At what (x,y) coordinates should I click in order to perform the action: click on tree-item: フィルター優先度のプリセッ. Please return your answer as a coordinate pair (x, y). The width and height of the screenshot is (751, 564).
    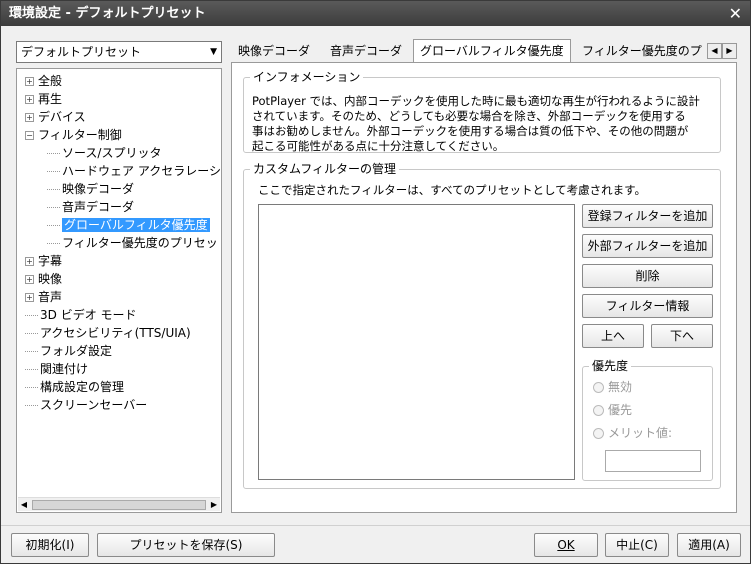
    Looking at the image, I should click on (132, 243).